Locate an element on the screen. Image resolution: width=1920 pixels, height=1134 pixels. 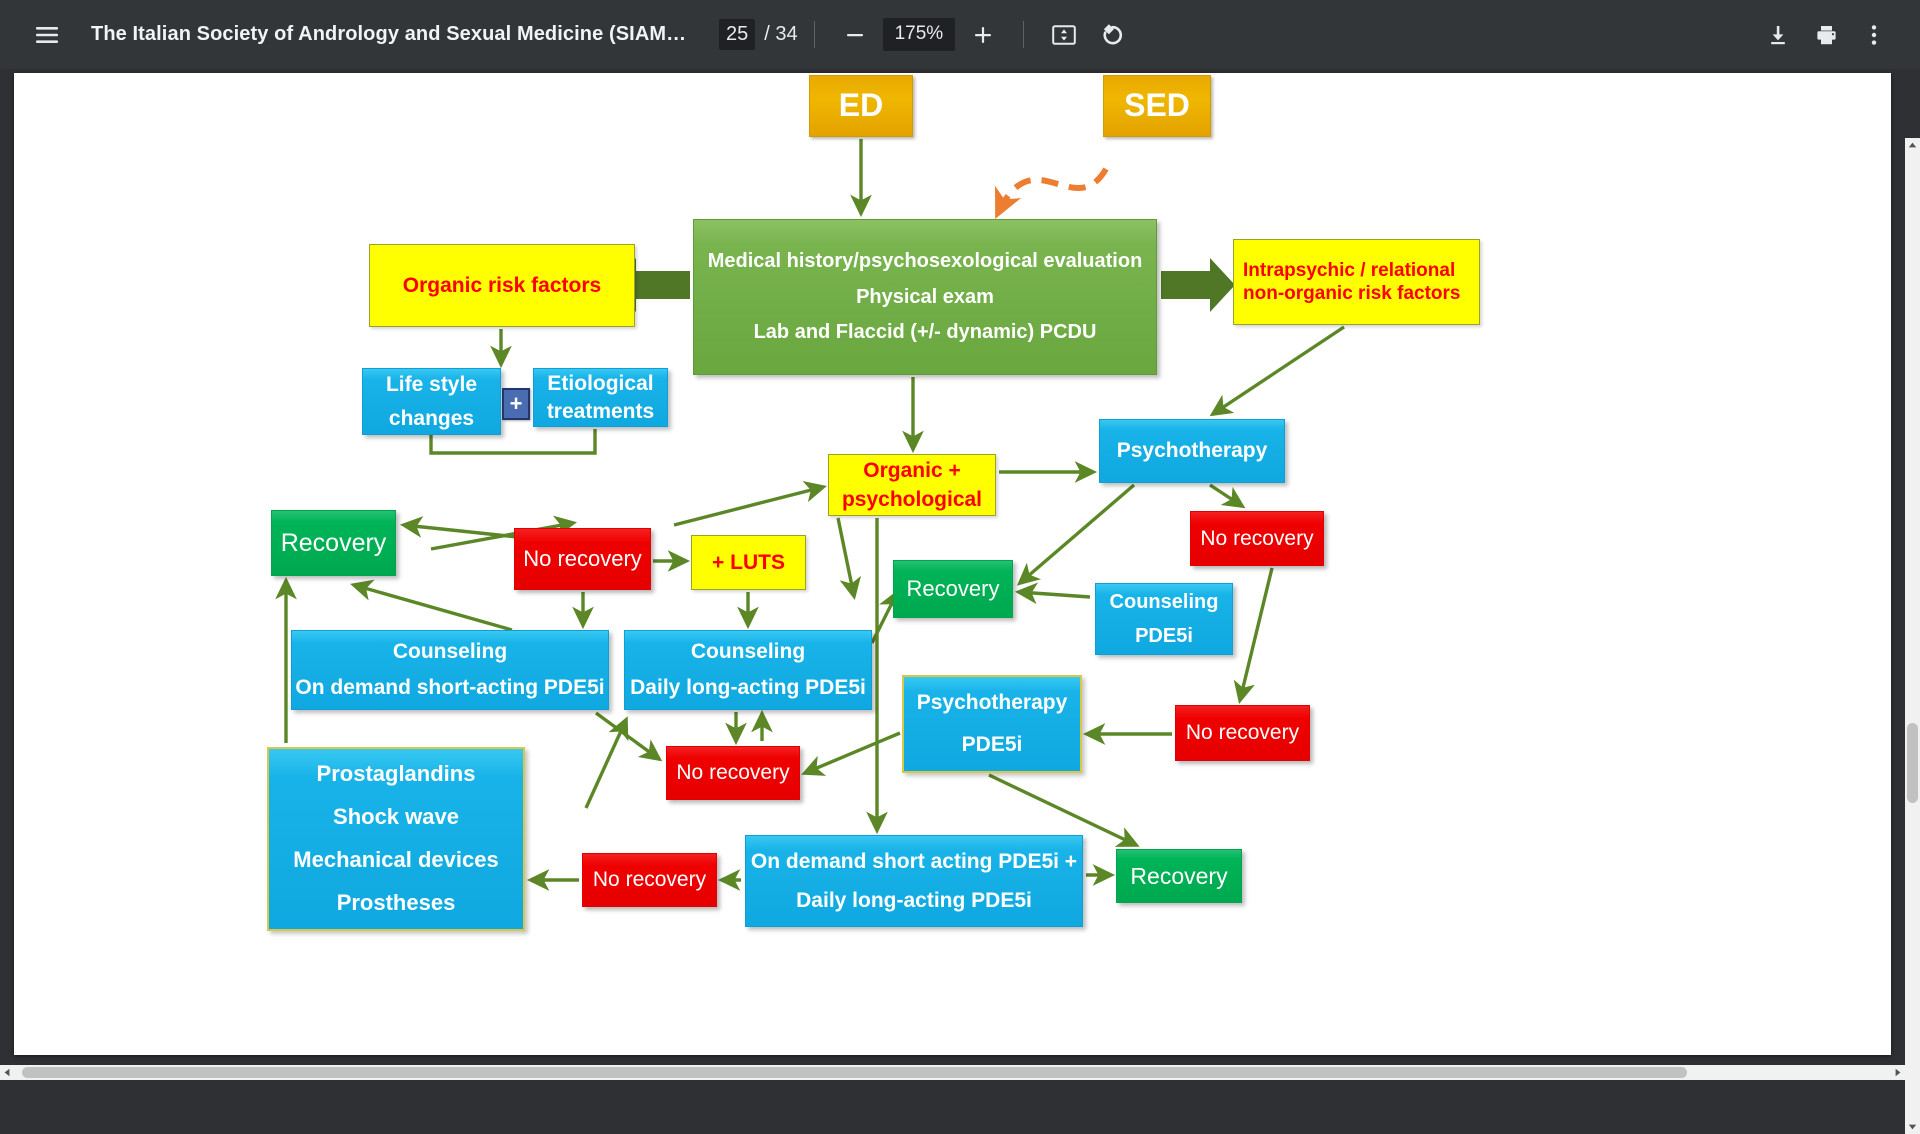
node-psychotherapy-pde5i: Psychotherapy PDE5i is located at coordinates (992, 724).